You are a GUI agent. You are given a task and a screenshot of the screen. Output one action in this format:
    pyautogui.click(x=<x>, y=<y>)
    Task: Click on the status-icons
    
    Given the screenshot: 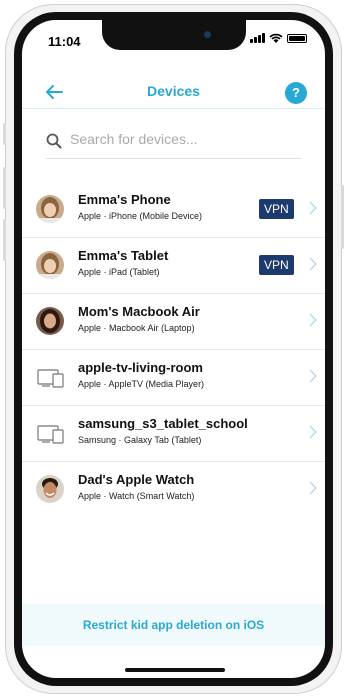 What is the action you would take?
    pyautogui.click(x=278, y=38)
    